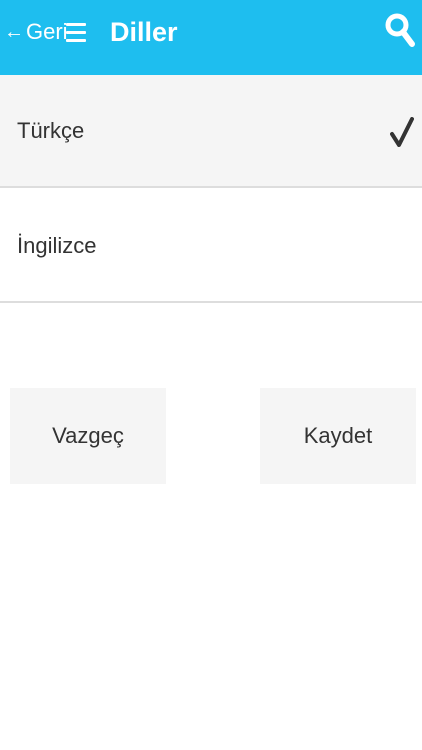 The image size is (422, 750). What do you see at coordinates (51, 130) in the screenshot?
I see `language-label: Türkçe` at bounding box center [51, 130].